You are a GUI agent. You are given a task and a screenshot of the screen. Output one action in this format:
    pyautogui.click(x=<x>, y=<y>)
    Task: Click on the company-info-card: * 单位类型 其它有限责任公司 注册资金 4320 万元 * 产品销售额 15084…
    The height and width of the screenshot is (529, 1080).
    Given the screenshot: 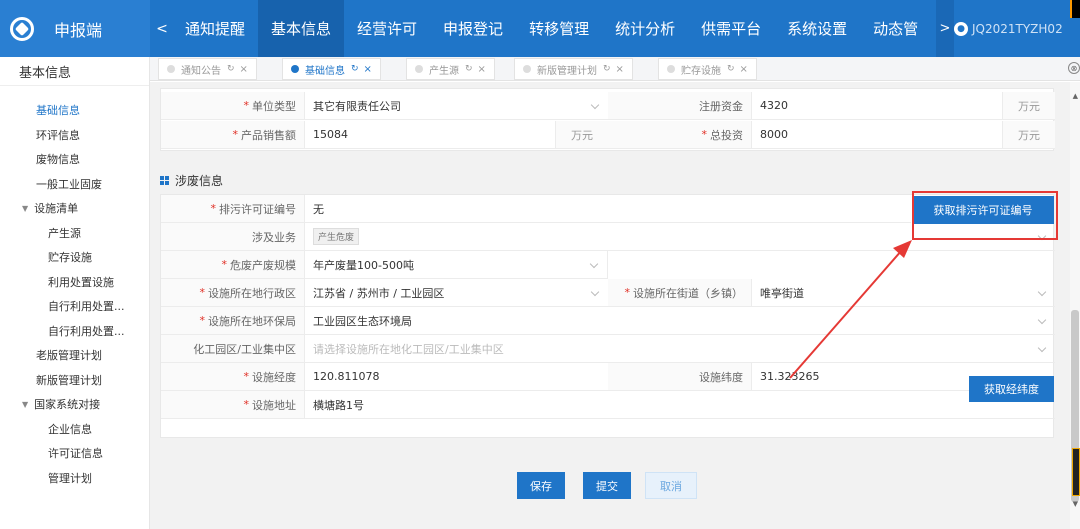 What is the action you would take?
    pyautogui.click(x=607, y=119)
    